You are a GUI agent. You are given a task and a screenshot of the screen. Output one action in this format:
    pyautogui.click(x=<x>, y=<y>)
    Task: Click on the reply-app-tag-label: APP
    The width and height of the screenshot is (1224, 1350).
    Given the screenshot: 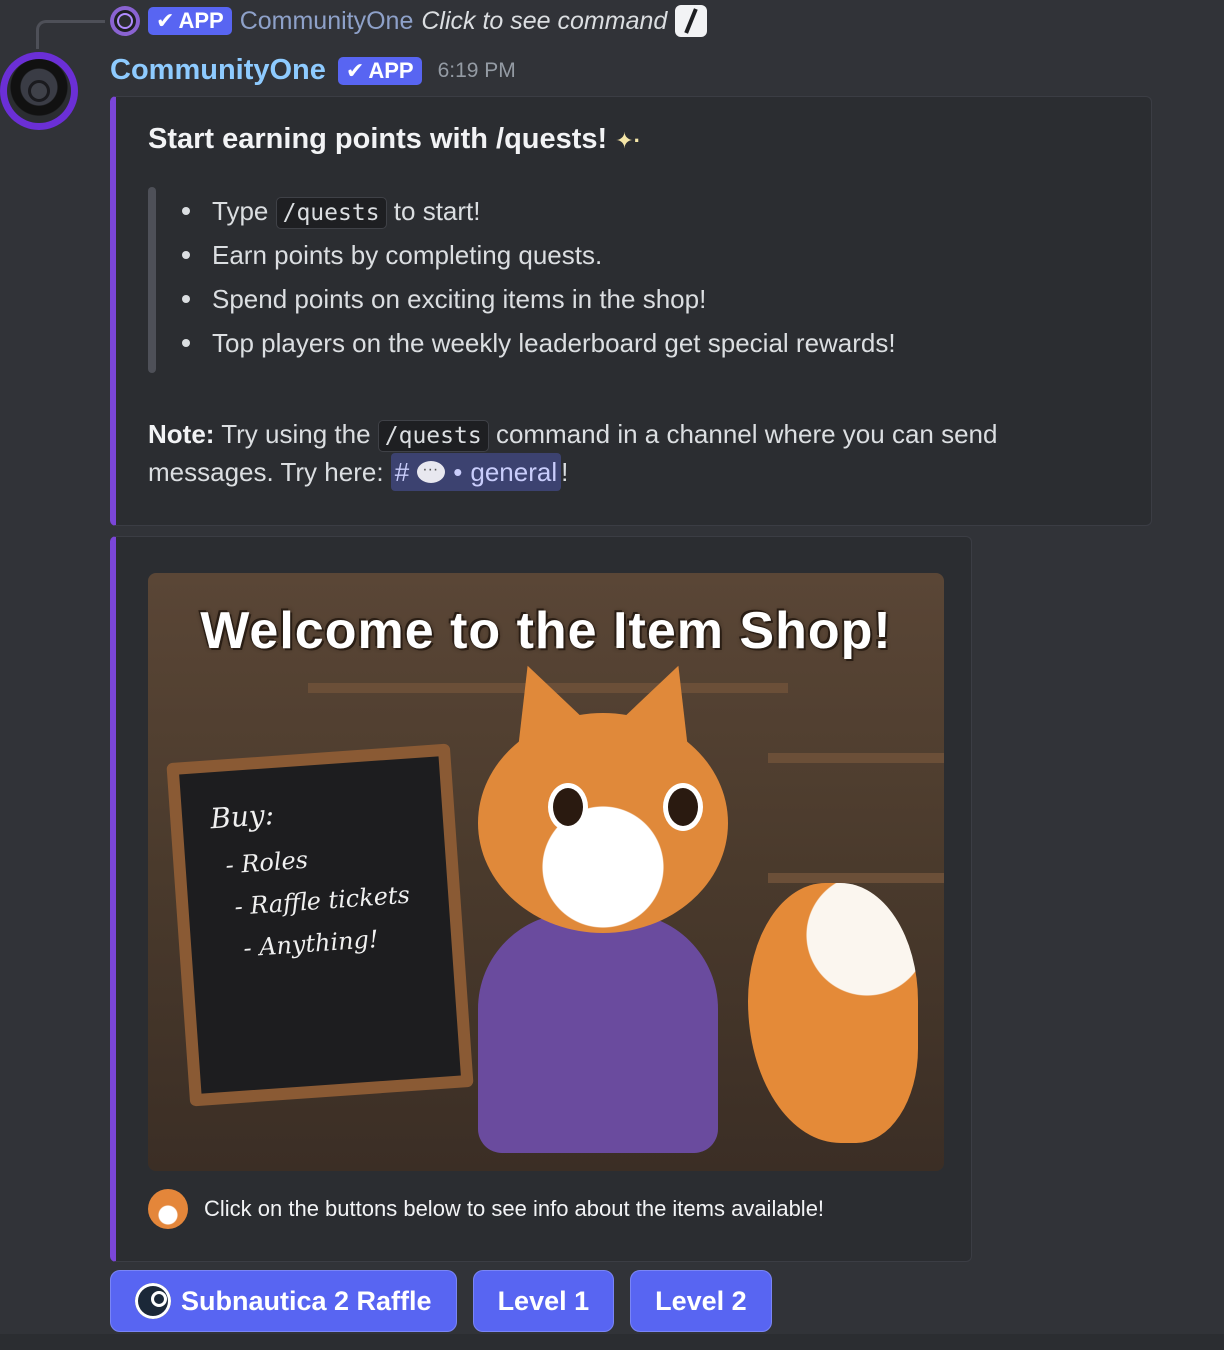 What is the action you would take?
    pyautogui.click(x=201, y=20)
    